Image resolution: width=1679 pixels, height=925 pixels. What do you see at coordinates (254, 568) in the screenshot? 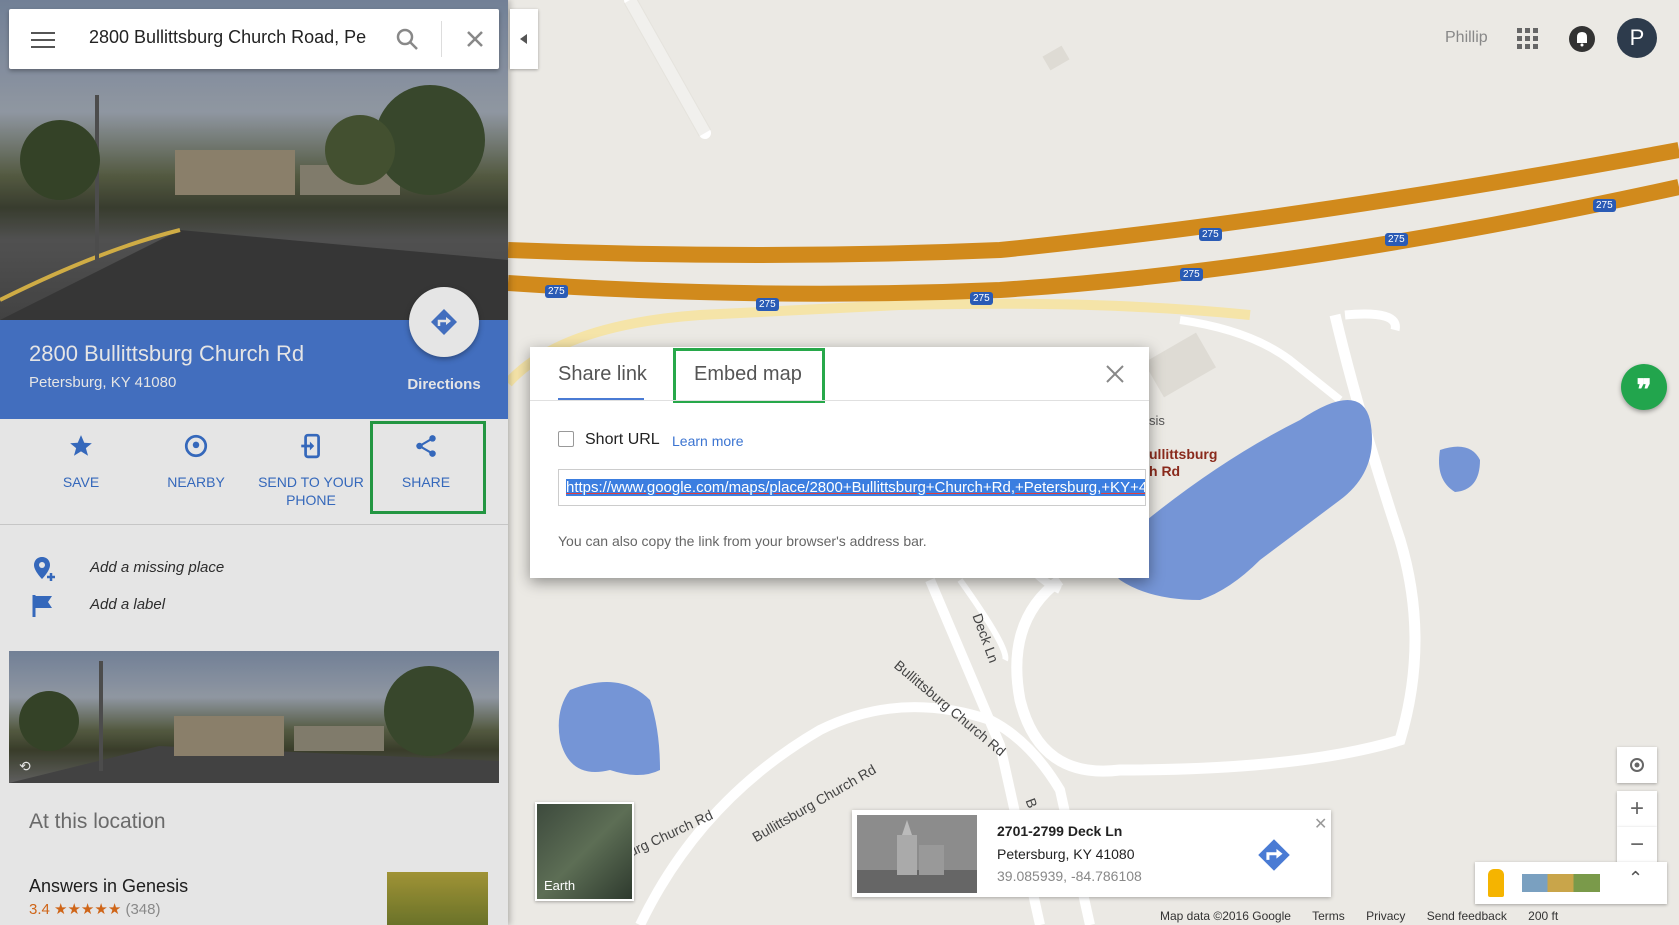
I see `add-missing-place-row: Add a missing place` at bounding box center [254, 568].